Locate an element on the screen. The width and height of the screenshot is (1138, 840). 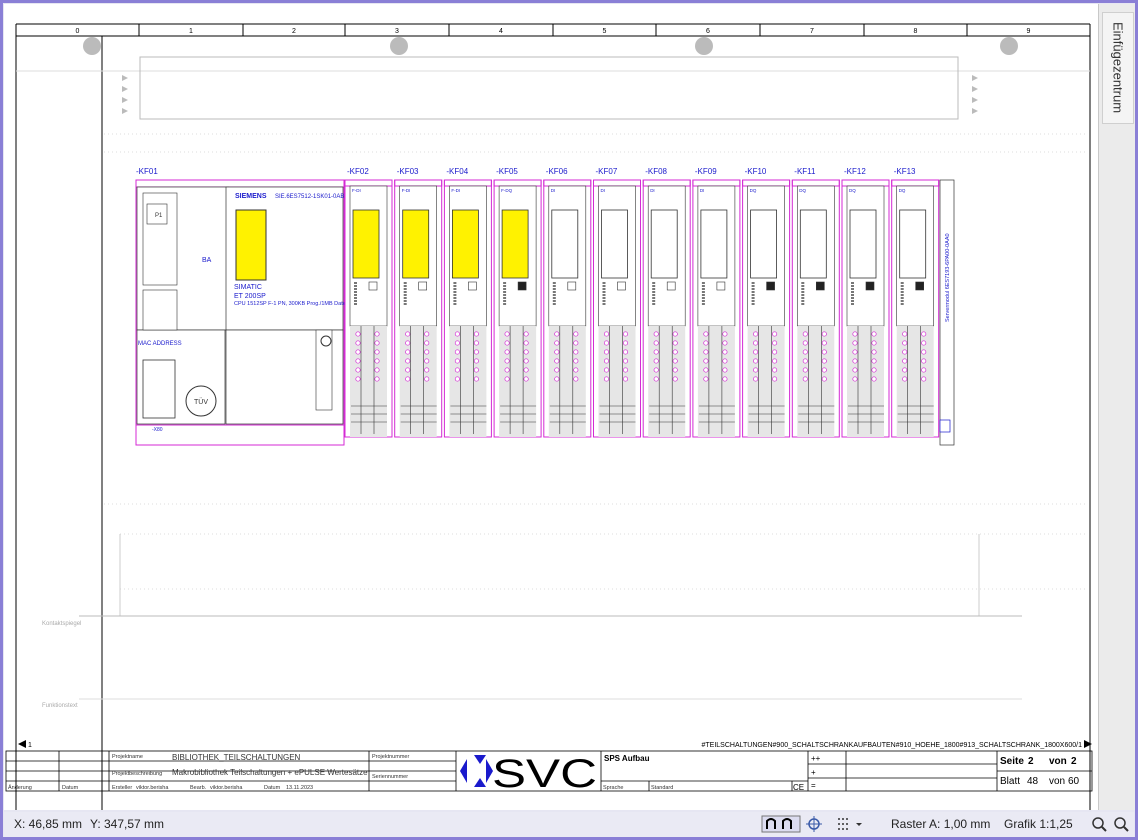
io-tag-kf05: -KF05 is located at coordinates (507, 171).